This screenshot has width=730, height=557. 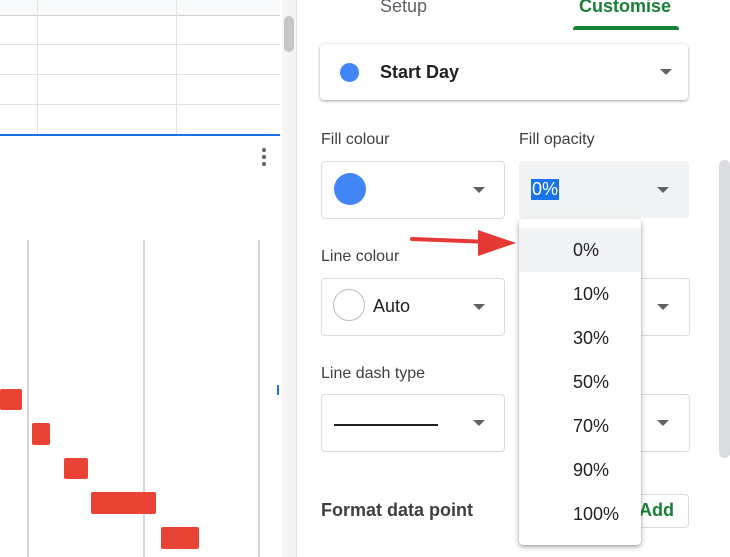 What do you see at coordinates (545, 189) in the screenshot?
I see `fill-opacity-value: 0%` at bounding box center [545, 189].